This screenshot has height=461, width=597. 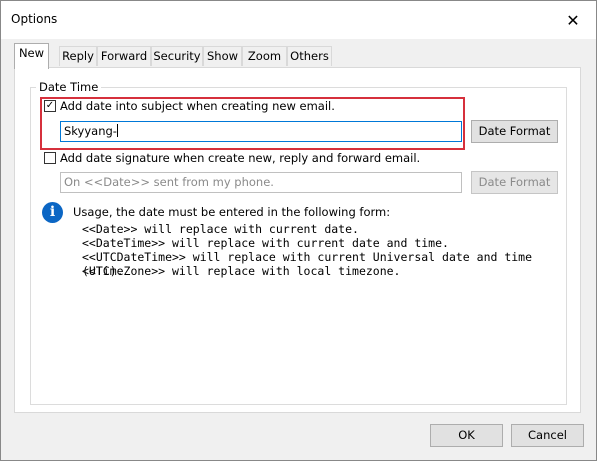 What do you see at coordinates (547, 435) in the screenshot?
I see `cancel-button: Cancel` at bounding box center [547, 435].